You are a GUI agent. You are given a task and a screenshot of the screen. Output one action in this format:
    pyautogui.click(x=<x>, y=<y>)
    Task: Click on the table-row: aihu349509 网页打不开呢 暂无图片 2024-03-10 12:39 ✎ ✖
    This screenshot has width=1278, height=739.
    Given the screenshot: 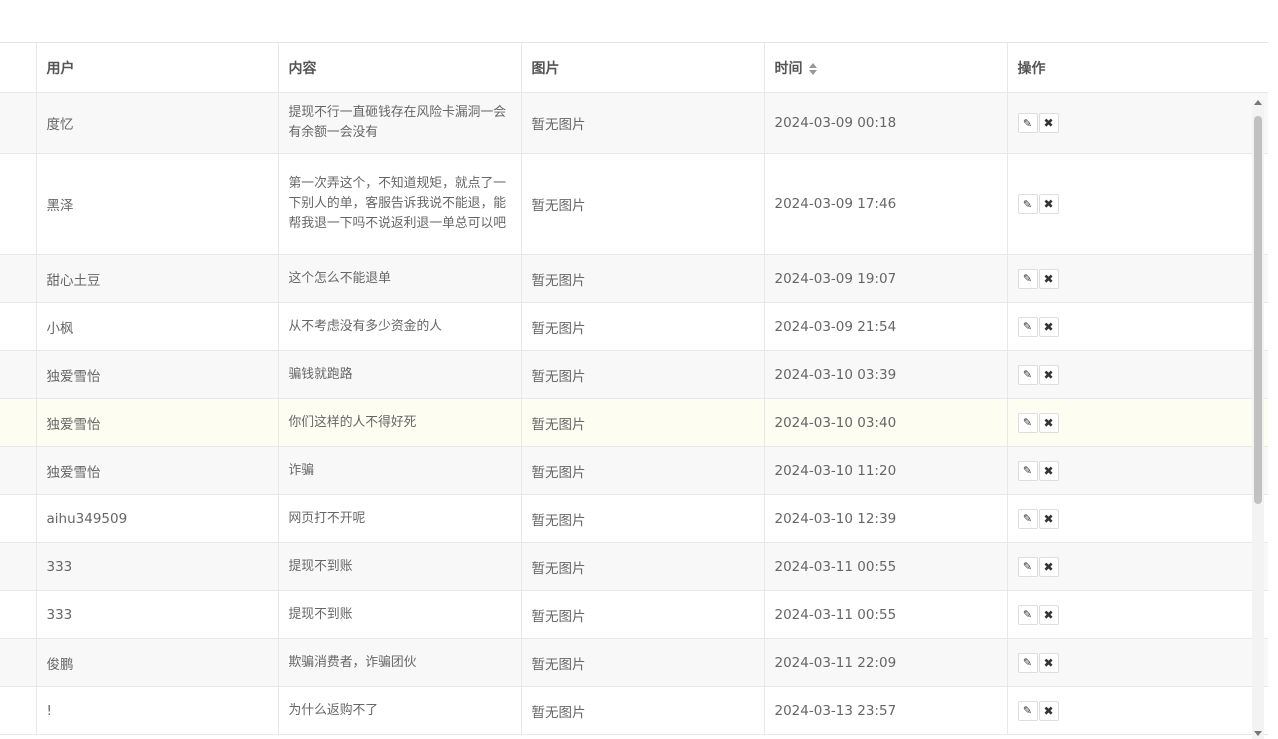 What is the action you would take?
    pyautogui.click(x=634, y=518)
    